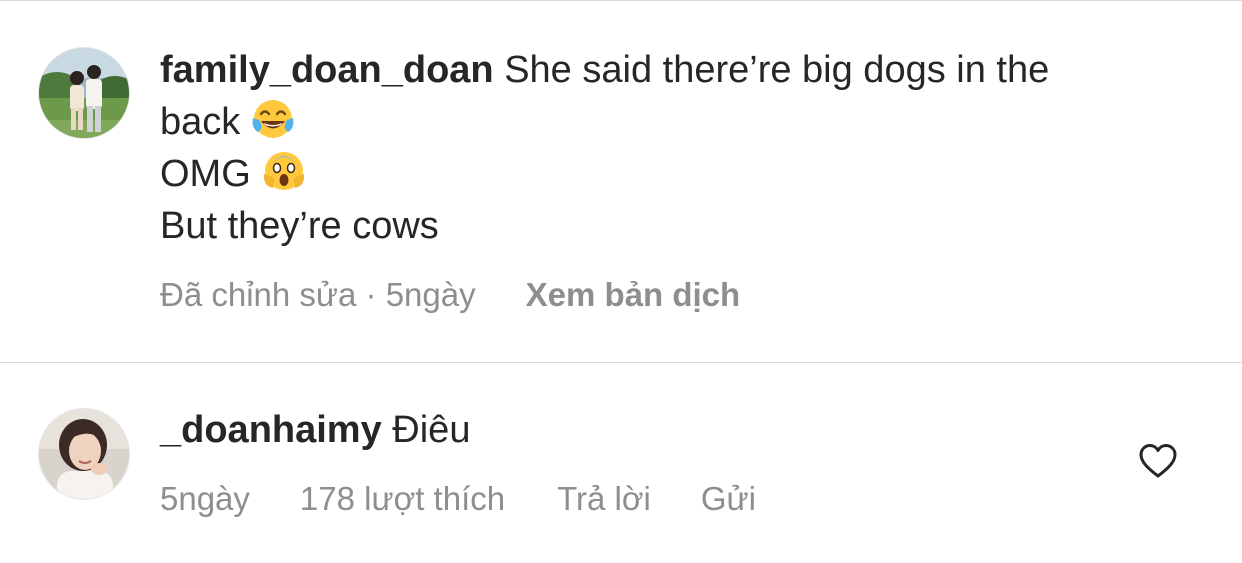 This screenshot has width=1242, height=563. I want to click on screaming-in-fear-emoji-icon, so click(283, 171).